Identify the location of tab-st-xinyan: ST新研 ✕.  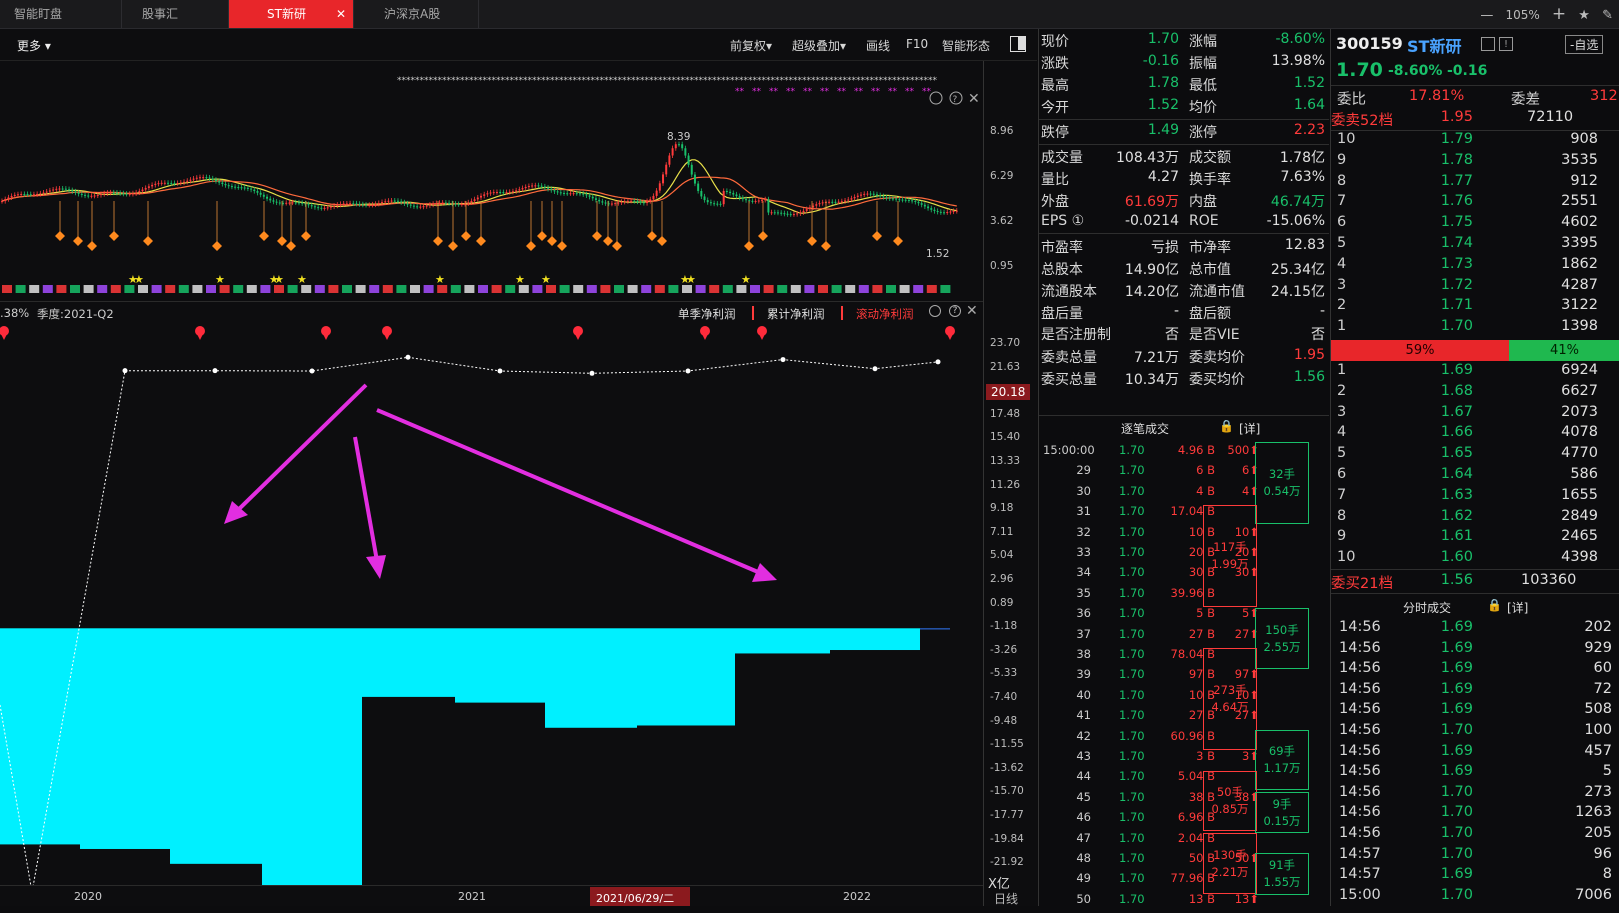
(291, 14).